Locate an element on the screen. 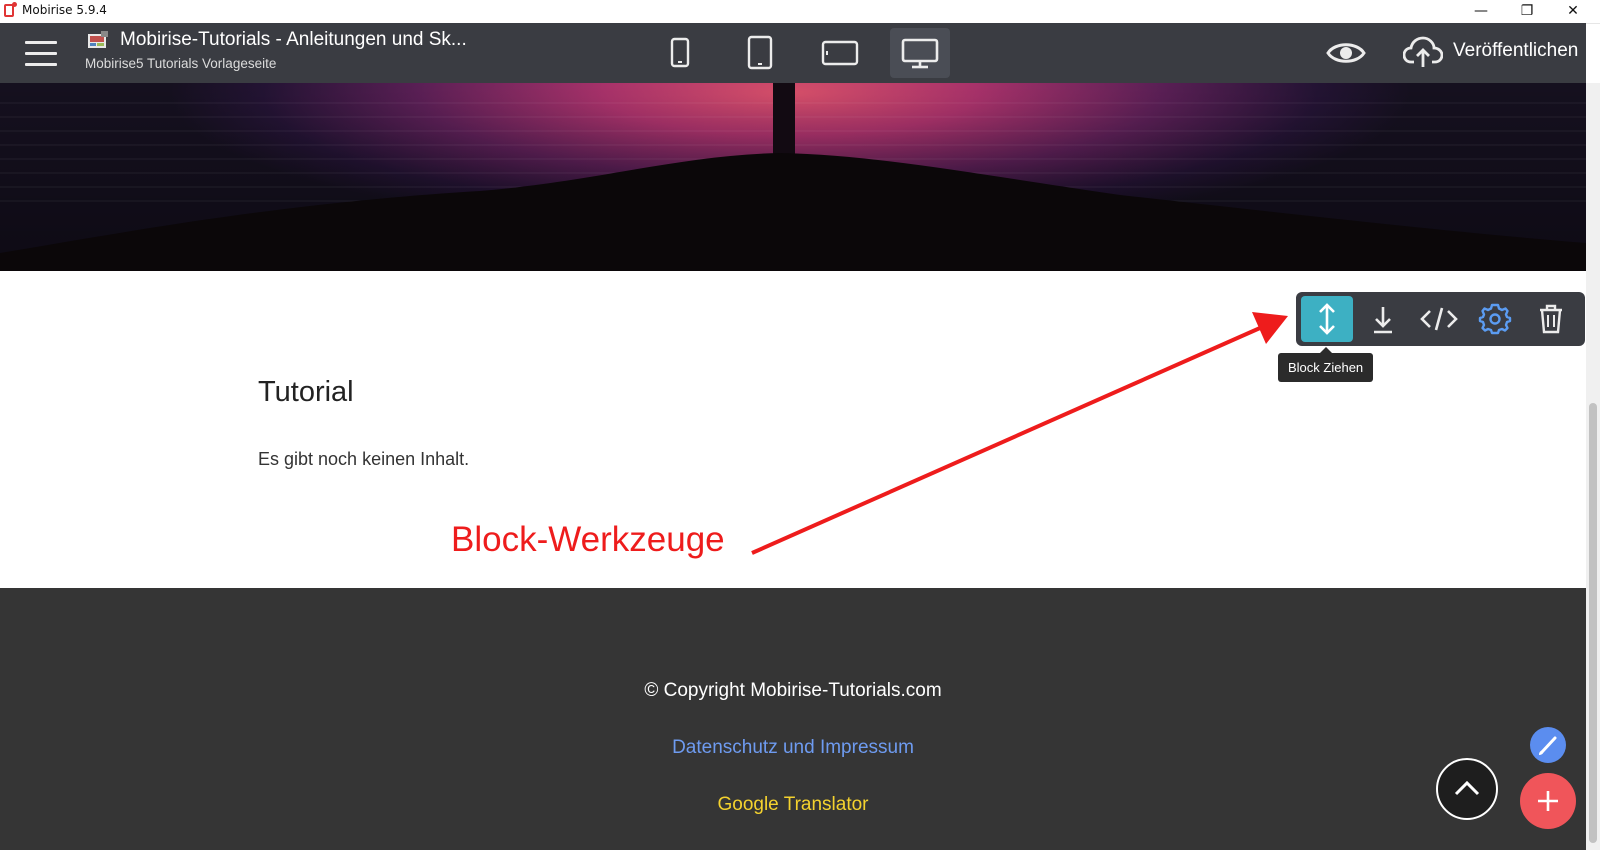 This screenshot has width=1600, height=850. restore-button: ❐ is located at coordinates (1527, 11).